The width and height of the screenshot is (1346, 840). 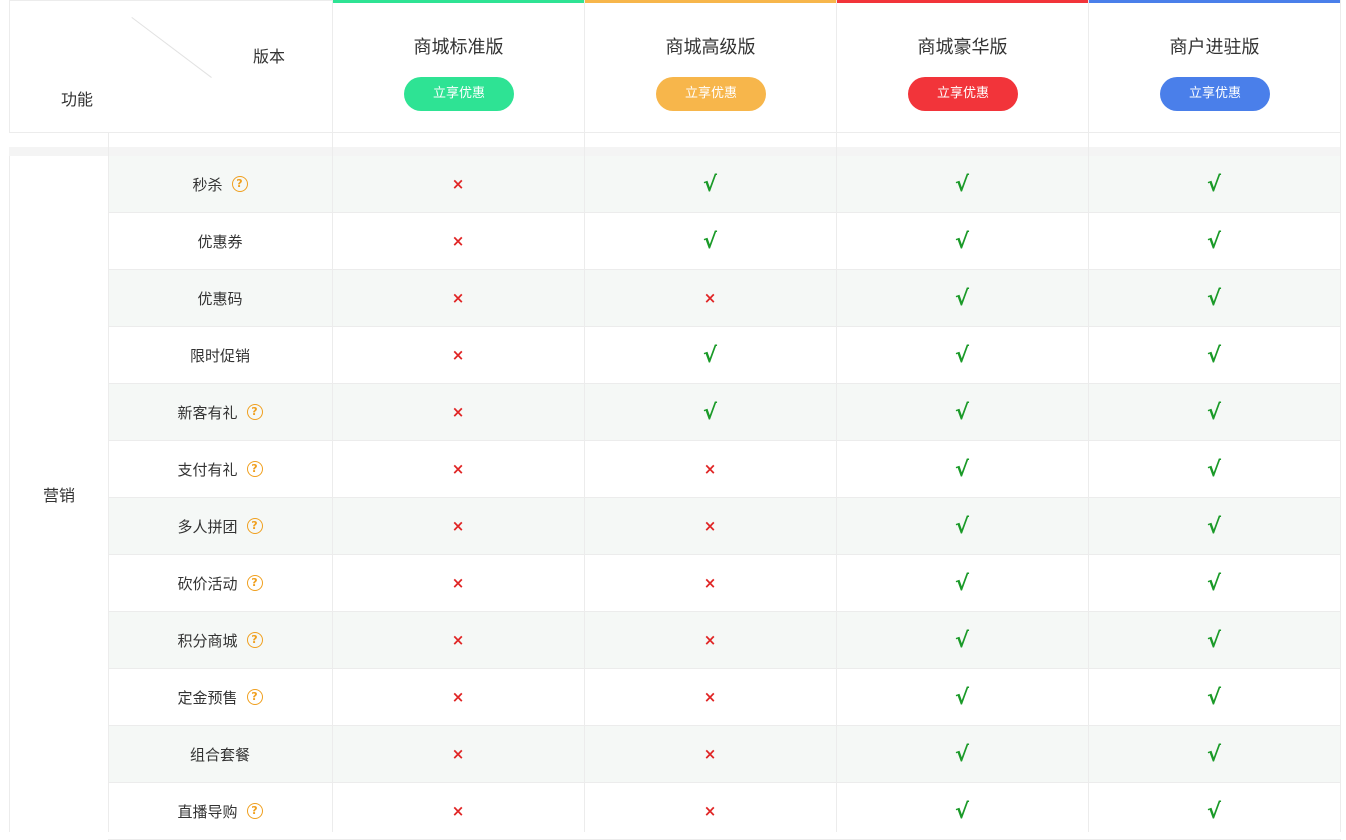 I want to click on feature-name-cell: 组合套餐, so click(x=220, y=754).